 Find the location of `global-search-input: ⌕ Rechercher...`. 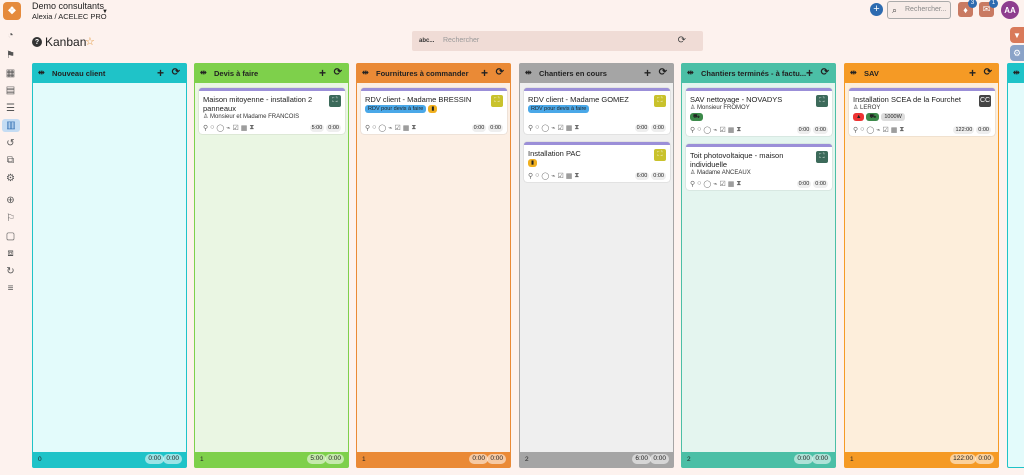

global-search-input: ⌕ Rechercher... is located at coordinates (919, 10).